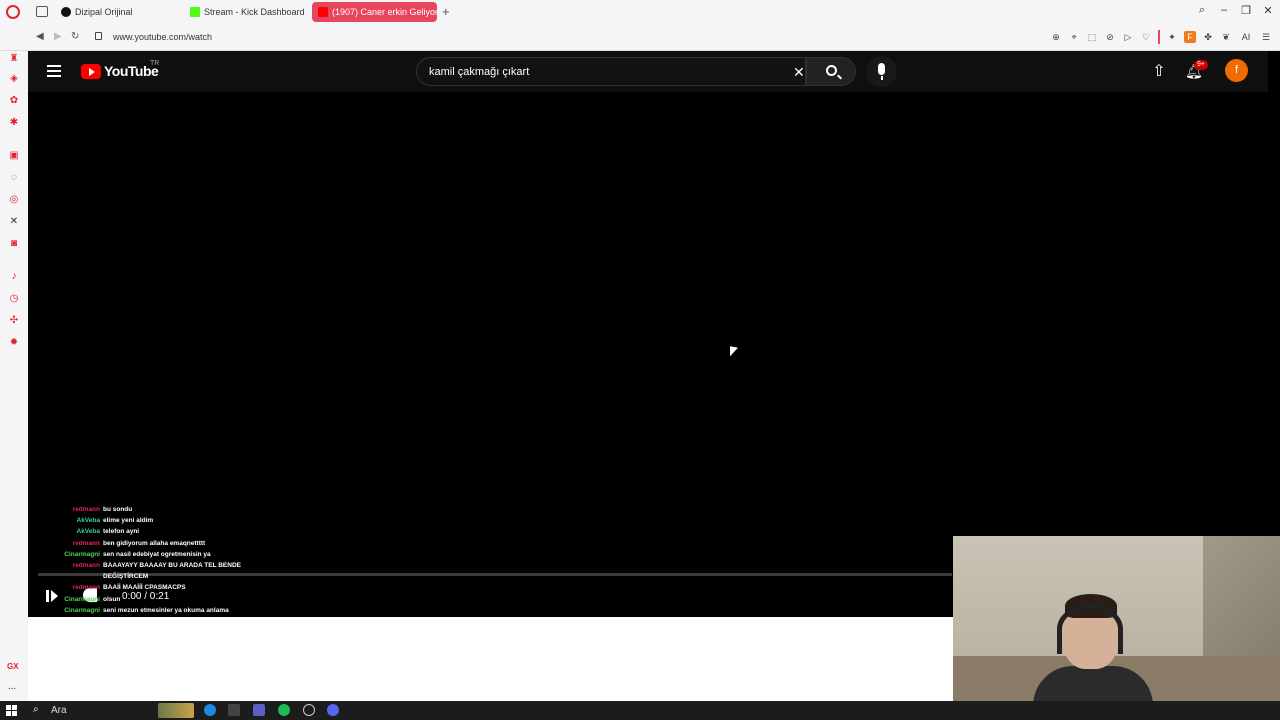 This screenshot has width=1280, height=720. What do you see at coordinates (155, 520) in the screenshot?
I see `chat-message: AkVeba elime yeni aldim` at bounding box center [155, 520].